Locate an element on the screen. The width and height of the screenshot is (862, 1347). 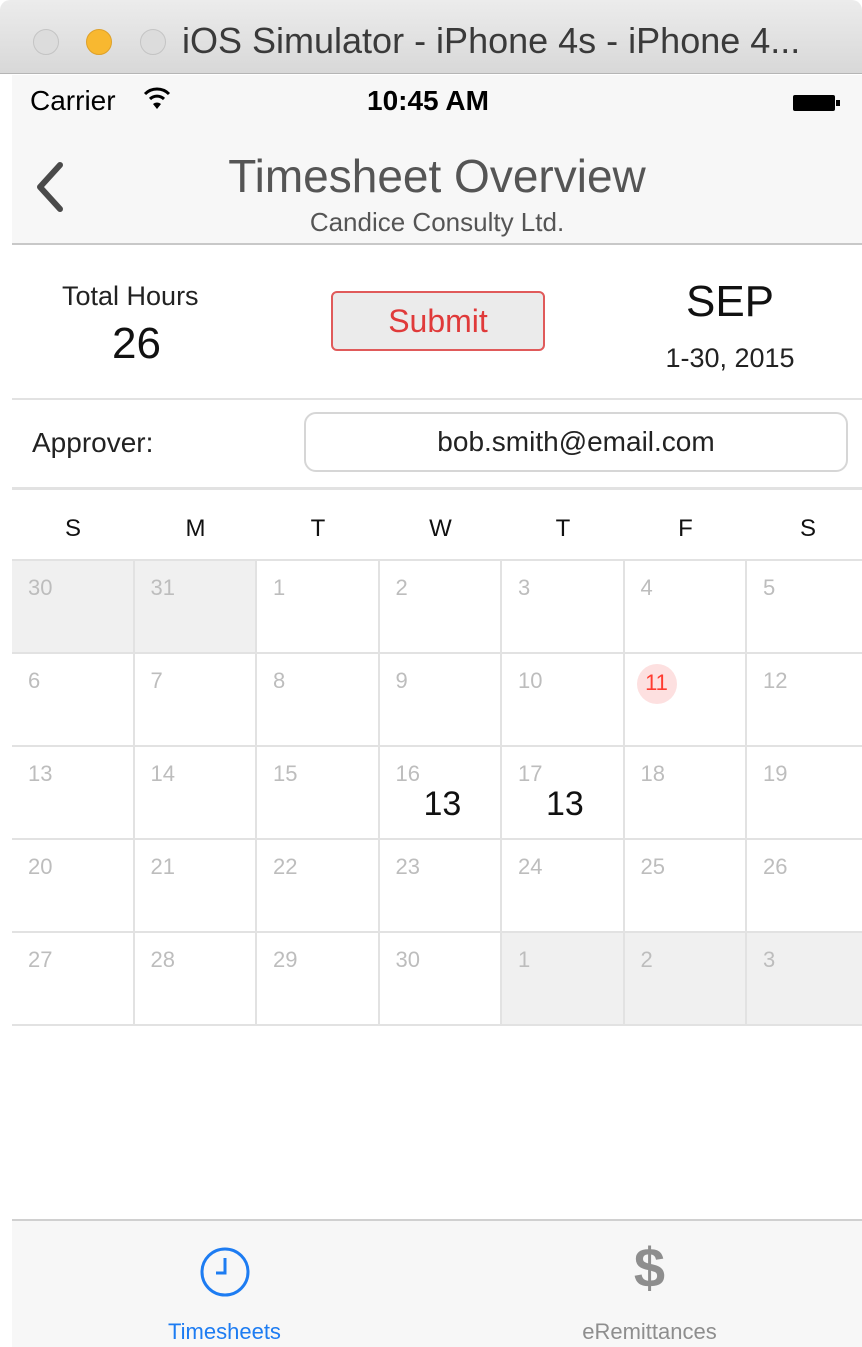
calendar-day-cell: 17 13 is located at coordinates (563, 793).